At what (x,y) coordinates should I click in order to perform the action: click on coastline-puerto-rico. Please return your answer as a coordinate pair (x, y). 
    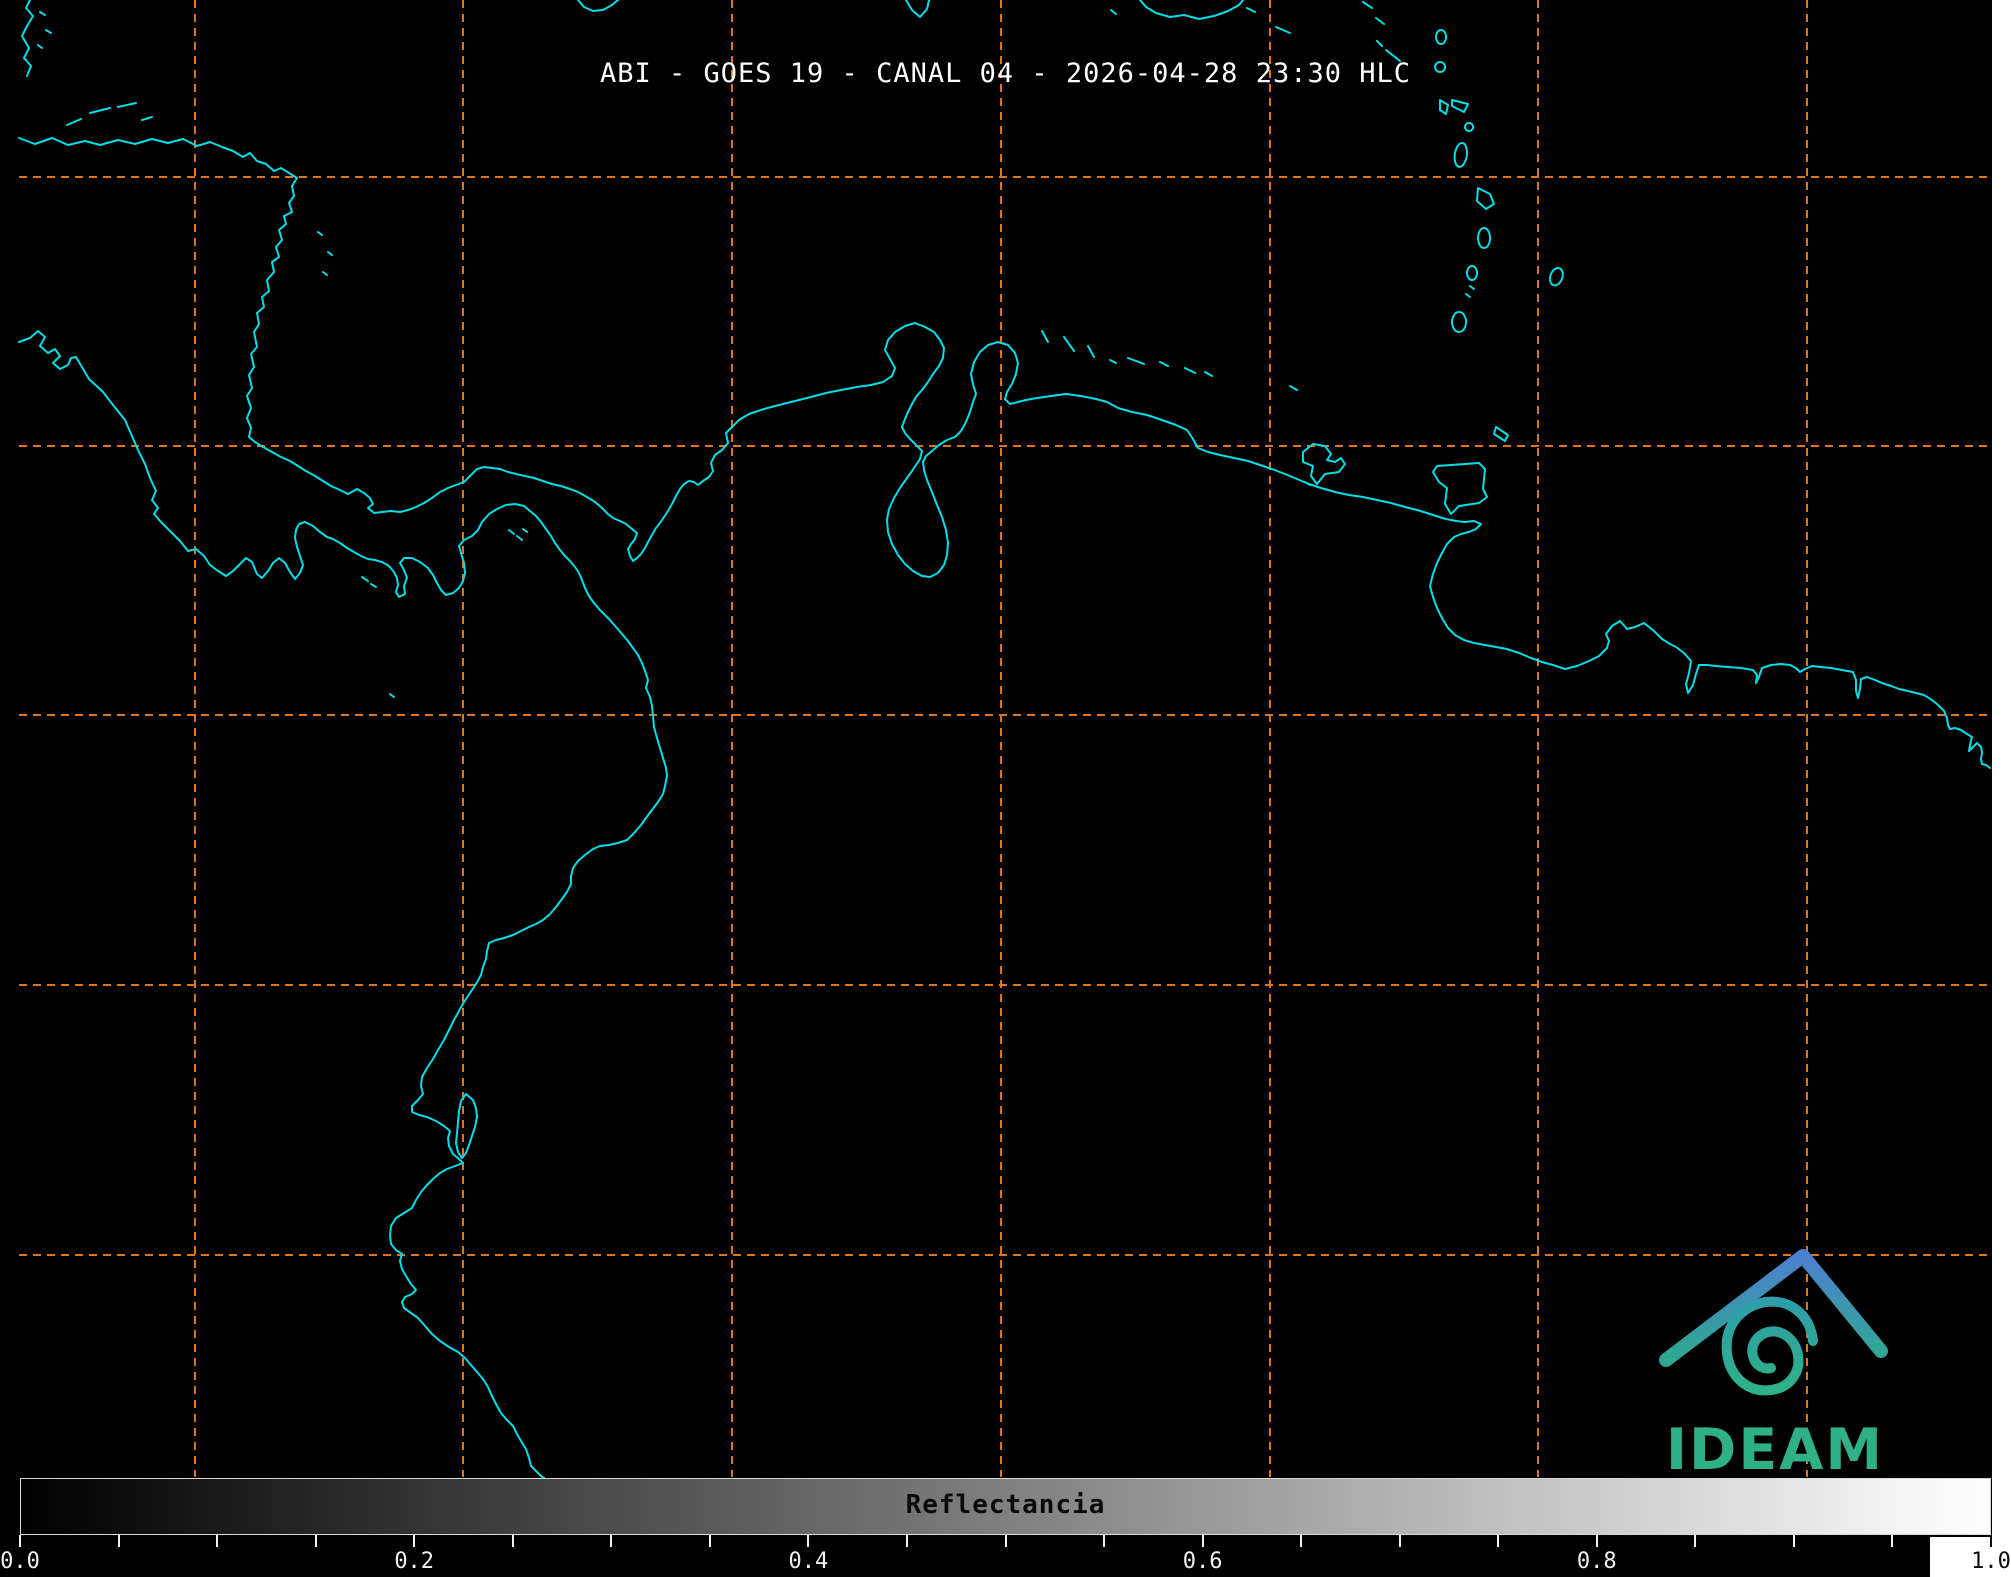
    Looking at the image, I should click on (1191, 10).